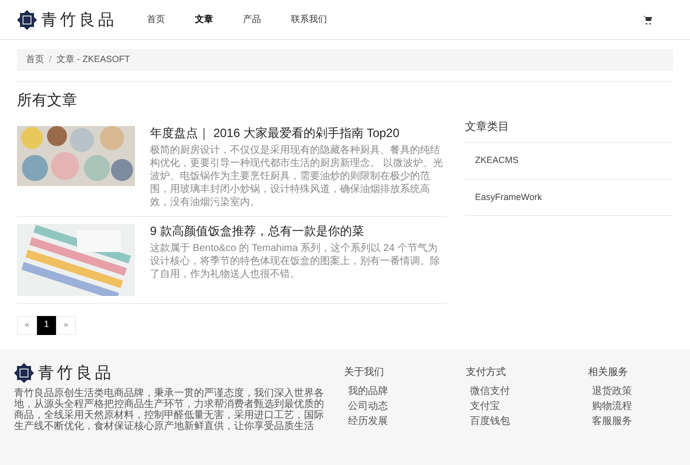  Describe the element at coordinates (612, 406) in the screenshot. I see `footer-link: 购物流程` at that location.